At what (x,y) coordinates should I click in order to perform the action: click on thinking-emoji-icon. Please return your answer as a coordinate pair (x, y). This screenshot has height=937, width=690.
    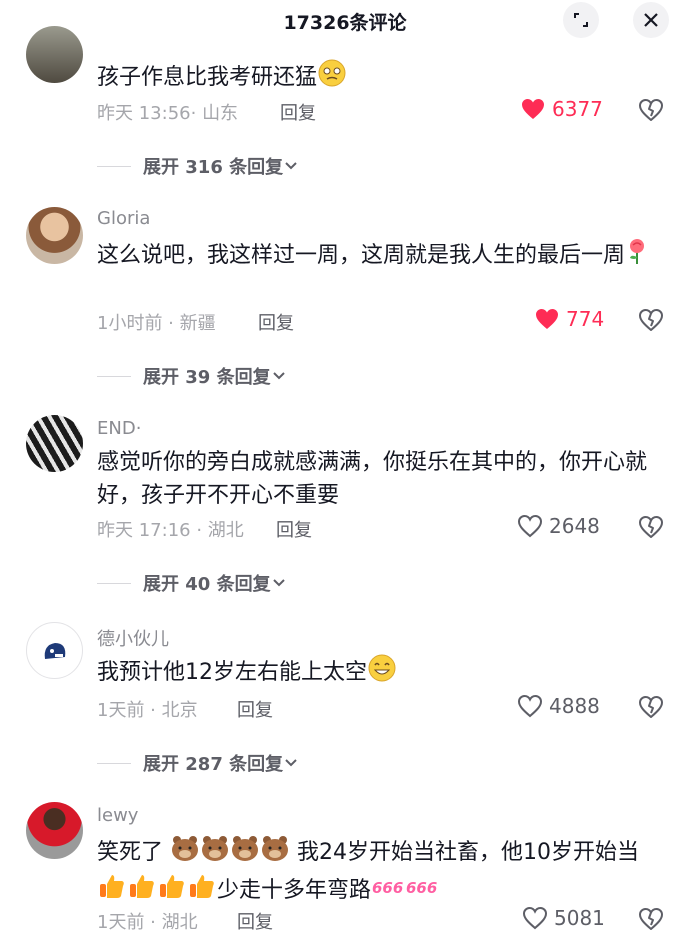
    Looking at the image, I should click on (332, 78).